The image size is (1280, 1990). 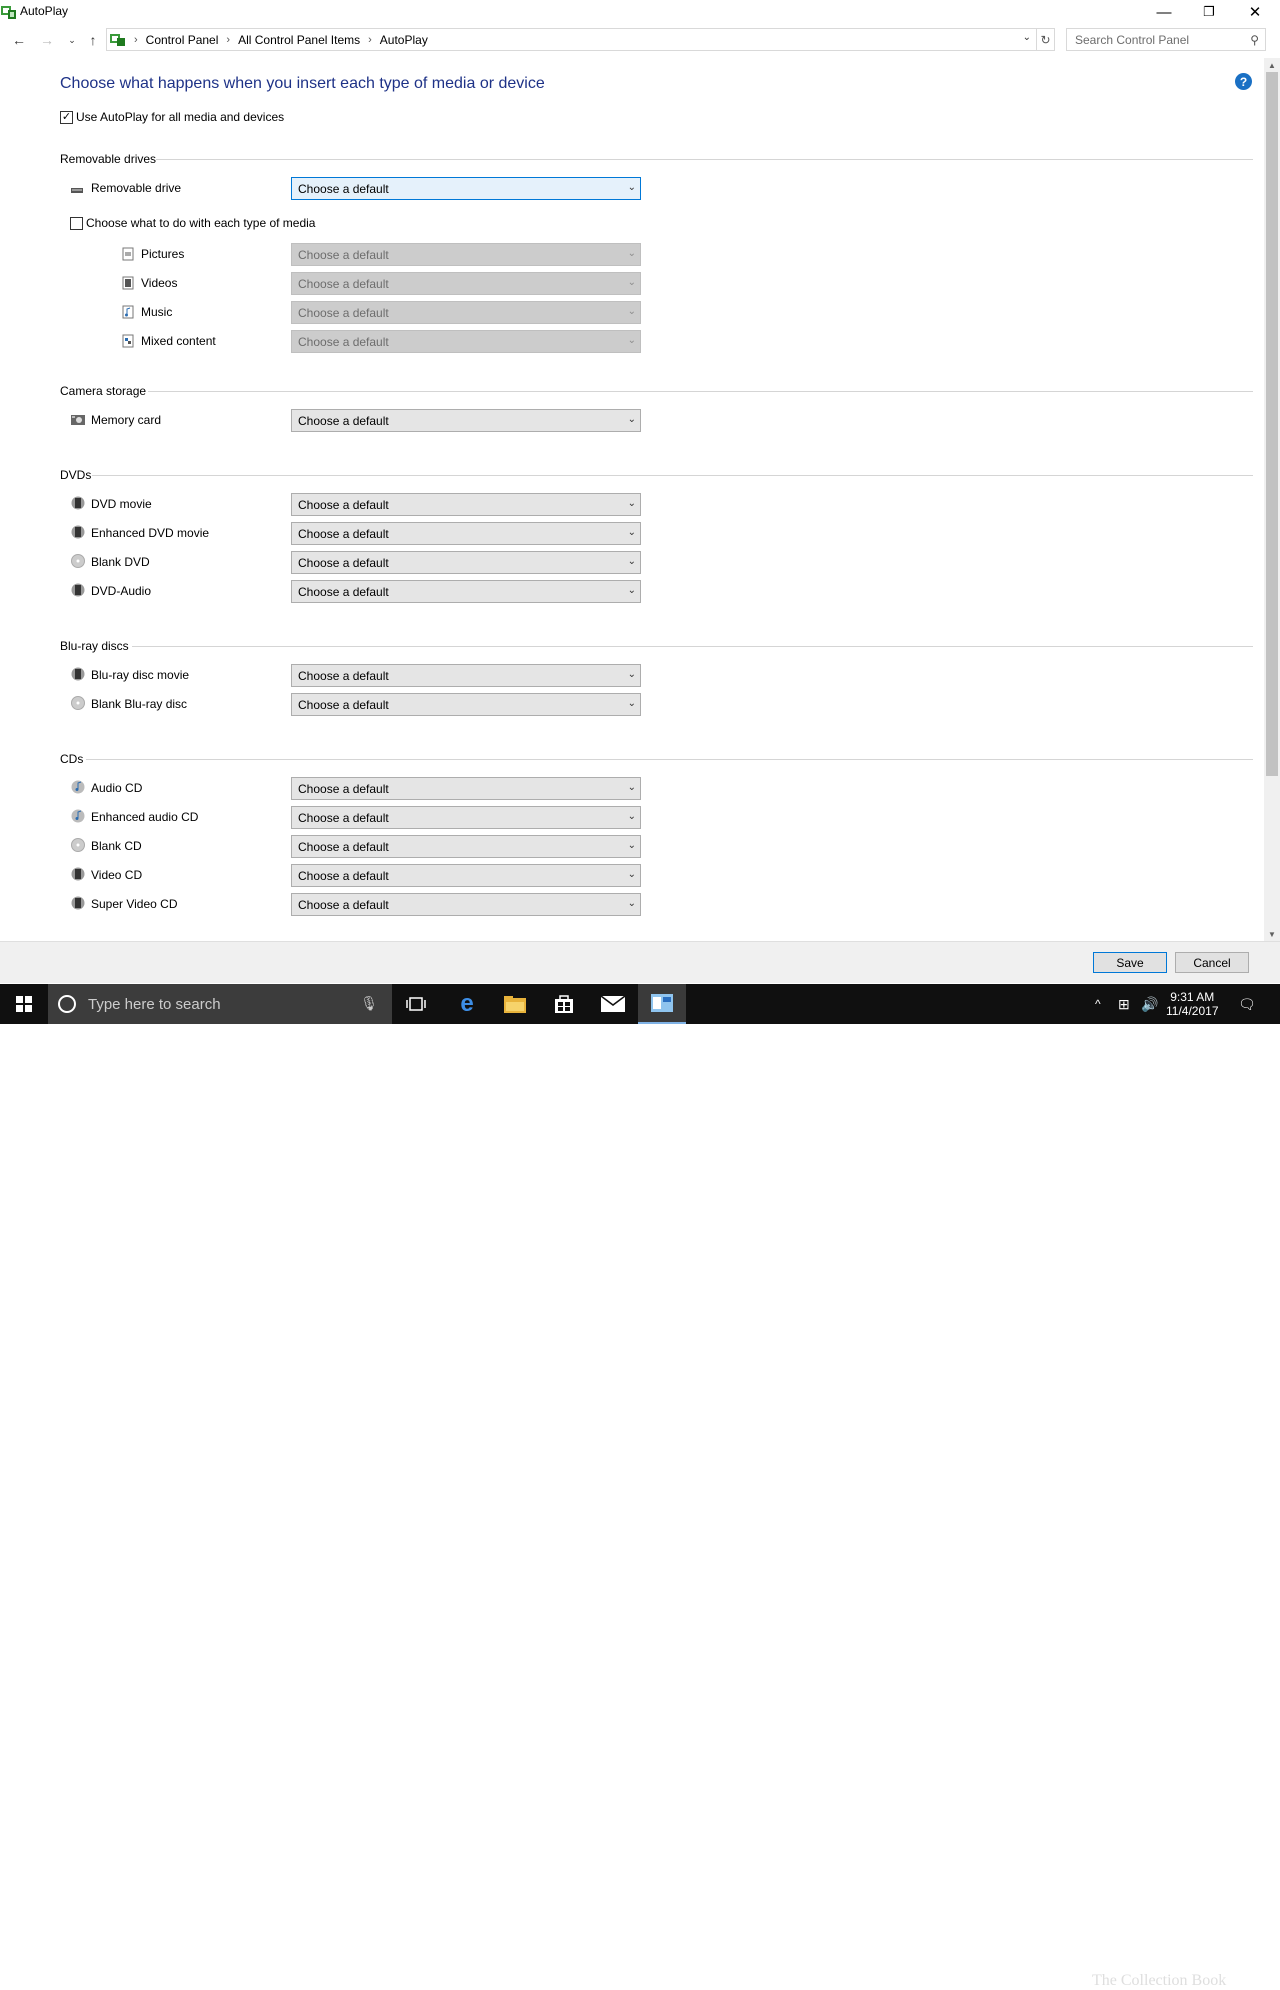 I want to click on enhanced-audio-cd-select: Choose a default ⌄, so click(x=466, y=817).